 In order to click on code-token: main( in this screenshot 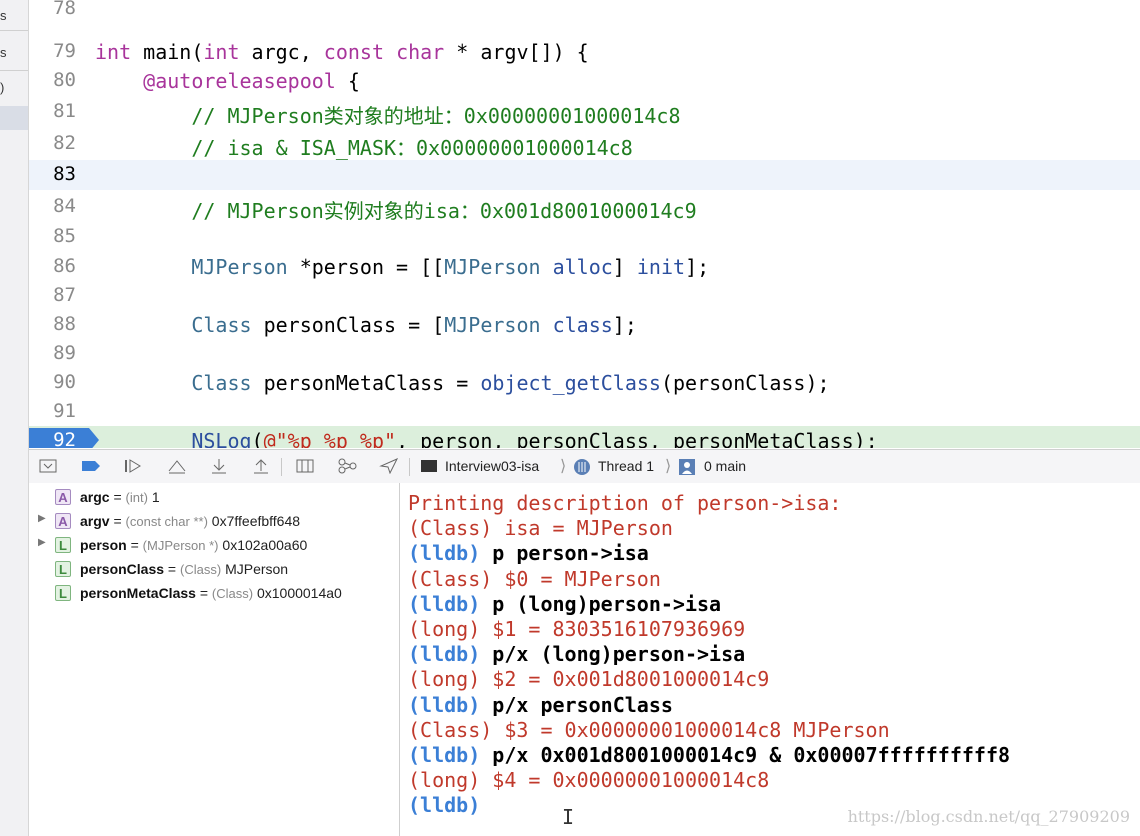, I will do `click(167, 52)`.